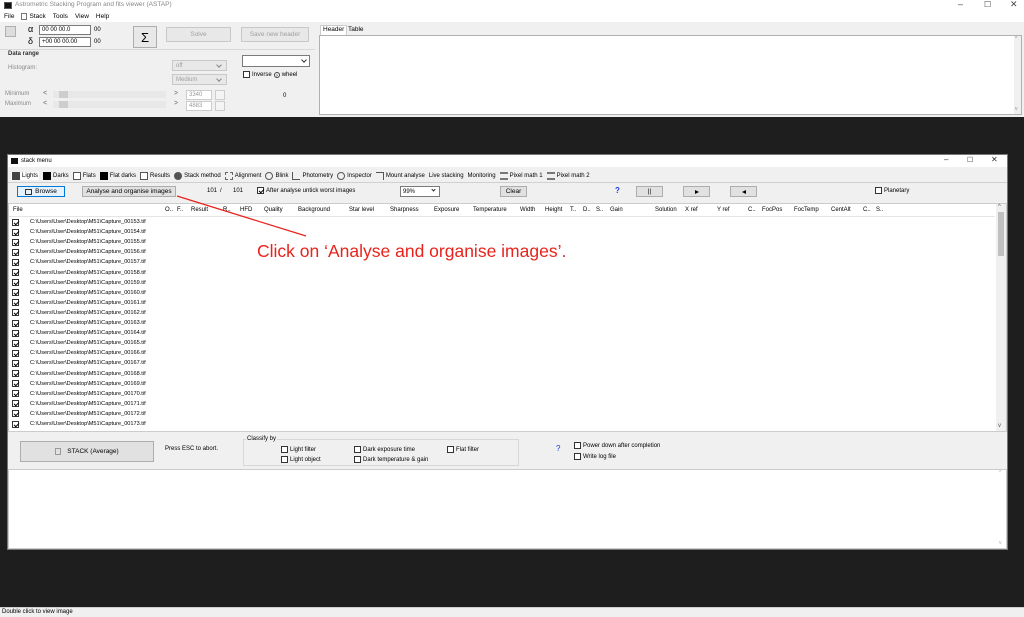 This screenshot has width=1024, height=617. What do you see at coordinates (37, 612) in the screenshot?
I see `status-text: Double click to view image` at bounding box center [37, 612].